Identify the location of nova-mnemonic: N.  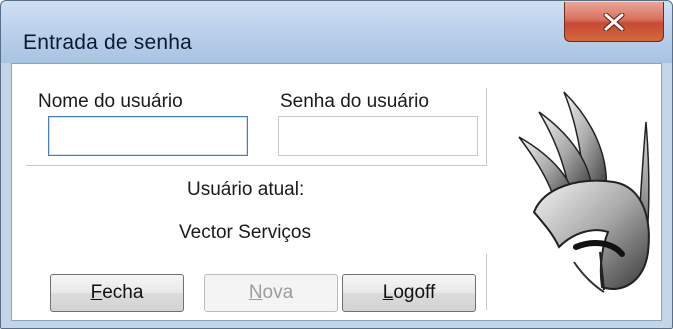
(255, 292).